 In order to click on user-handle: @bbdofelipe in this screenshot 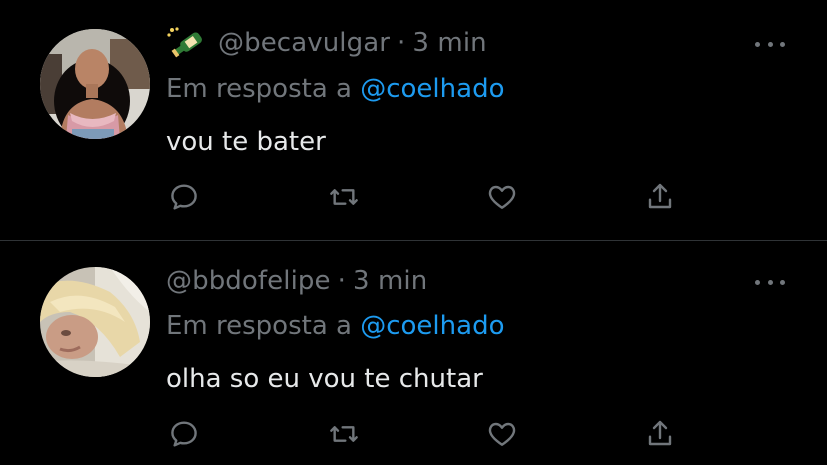, I will do `click(248, 281)`.